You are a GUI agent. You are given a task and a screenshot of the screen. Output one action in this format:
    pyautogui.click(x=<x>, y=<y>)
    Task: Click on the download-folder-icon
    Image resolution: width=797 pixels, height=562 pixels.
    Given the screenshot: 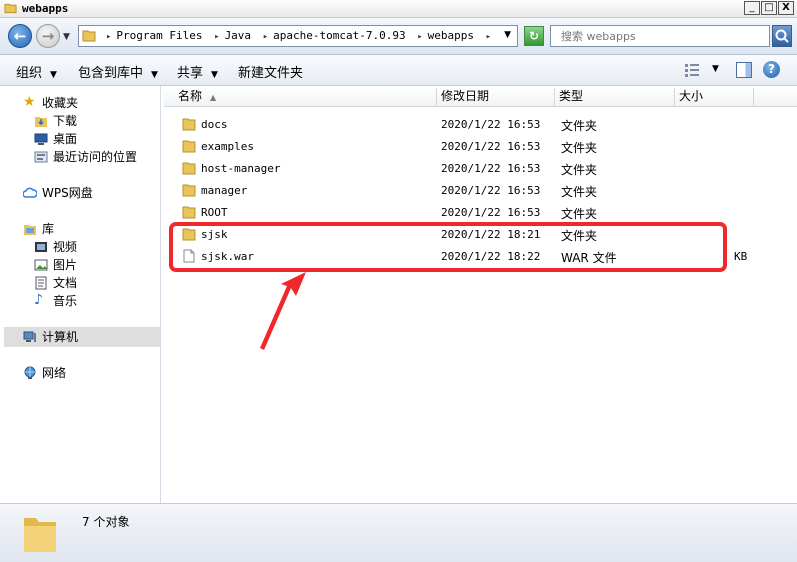 What is the action you would take?
    pyautogui.click(x=41, y=122)
    